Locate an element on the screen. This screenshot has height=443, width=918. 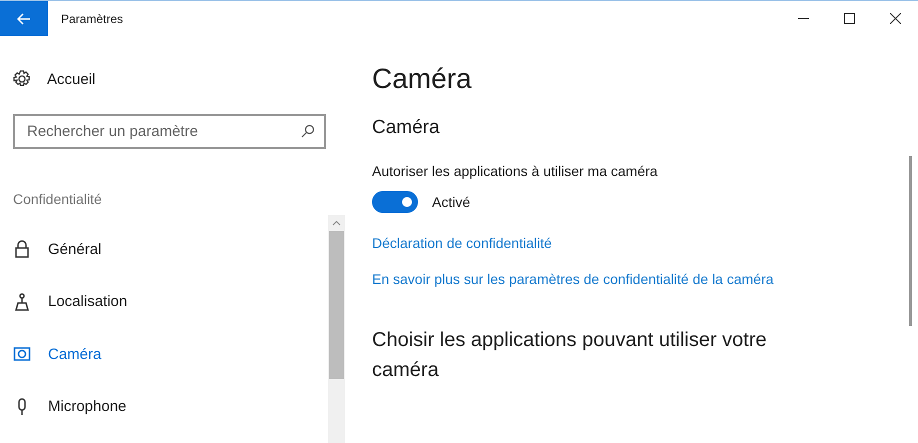
lock-icon is located at coordinates (22, 249).